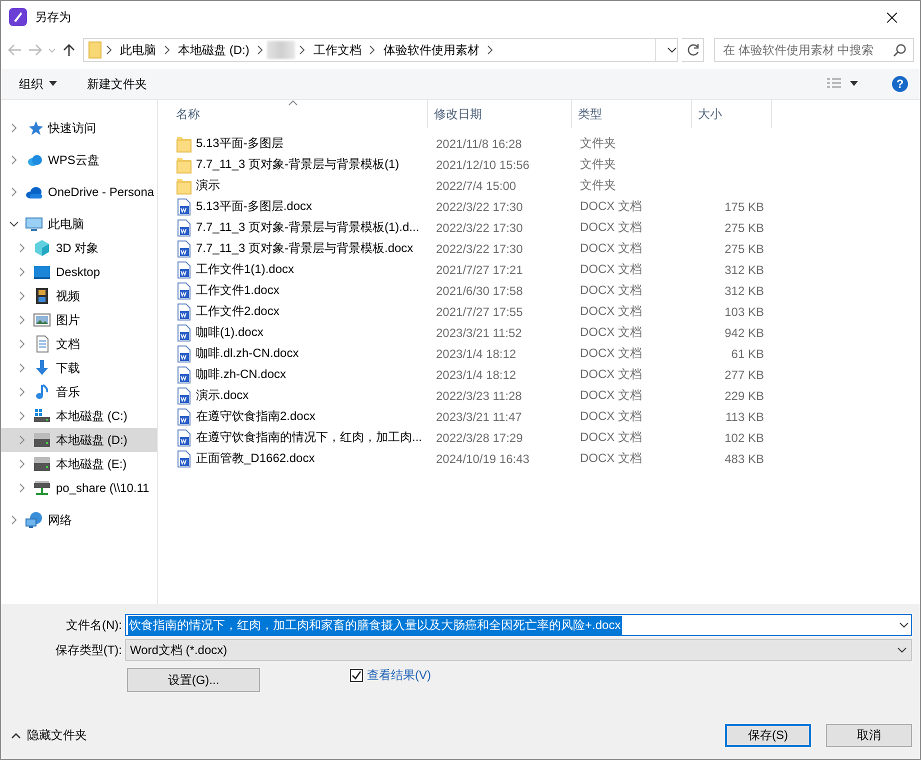  Describe the element at coordinates (15, 50) in the screenshot. I see `back-arrow-icon` at that location.